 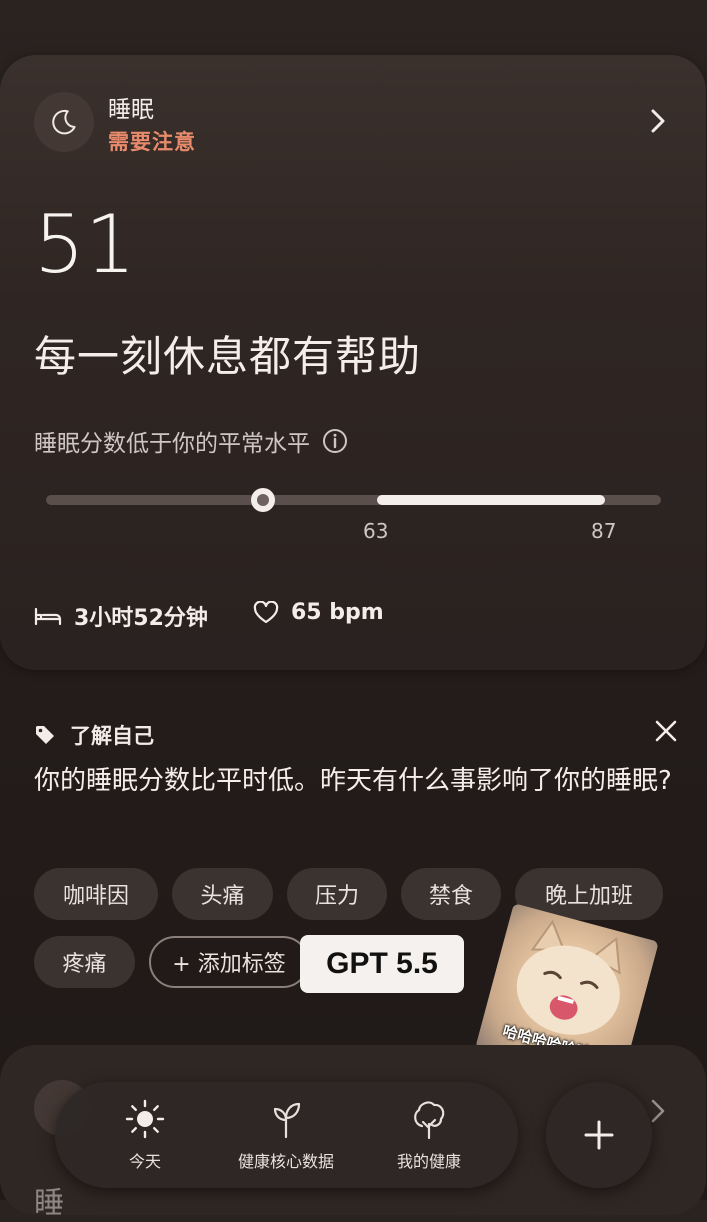 I want to click on sleep-duration: 3小时52分钟, so click(x=121, y=616).